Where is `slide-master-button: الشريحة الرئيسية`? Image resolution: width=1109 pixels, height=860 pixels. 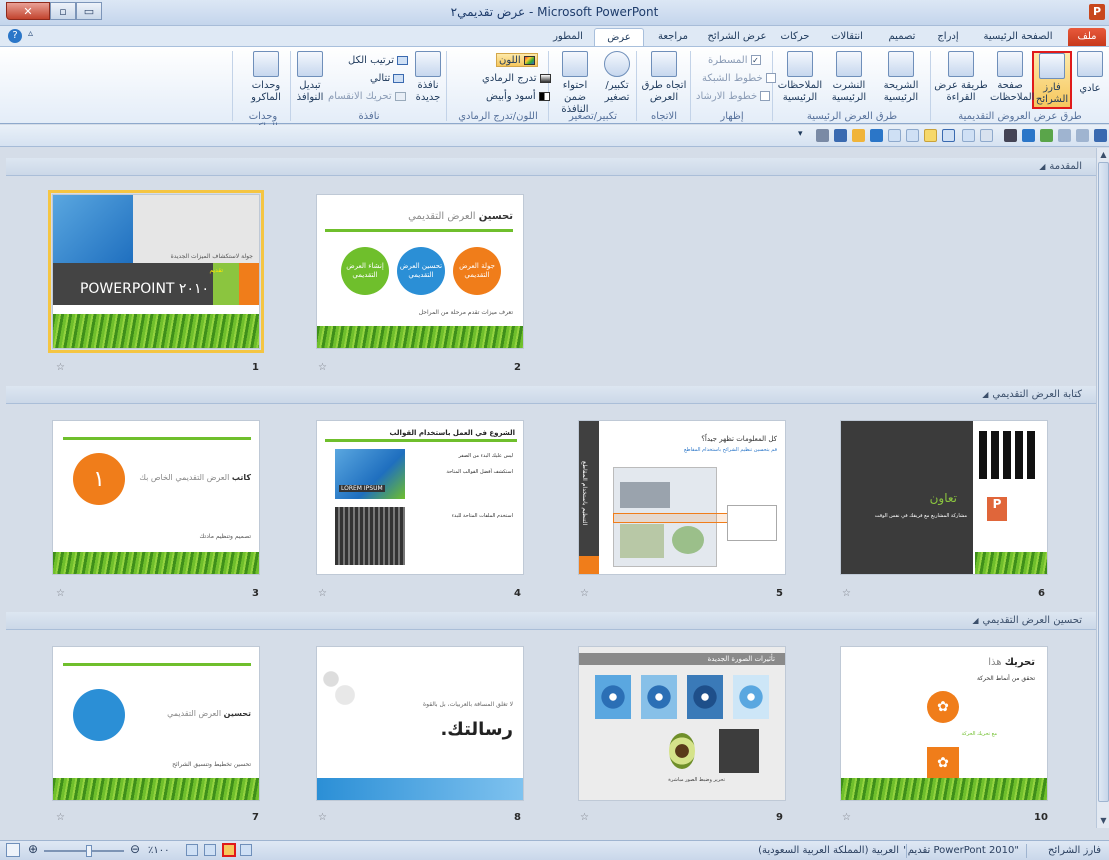 slide-master-button: الشريحة الرئيسية is located at coordinates (901, 80).